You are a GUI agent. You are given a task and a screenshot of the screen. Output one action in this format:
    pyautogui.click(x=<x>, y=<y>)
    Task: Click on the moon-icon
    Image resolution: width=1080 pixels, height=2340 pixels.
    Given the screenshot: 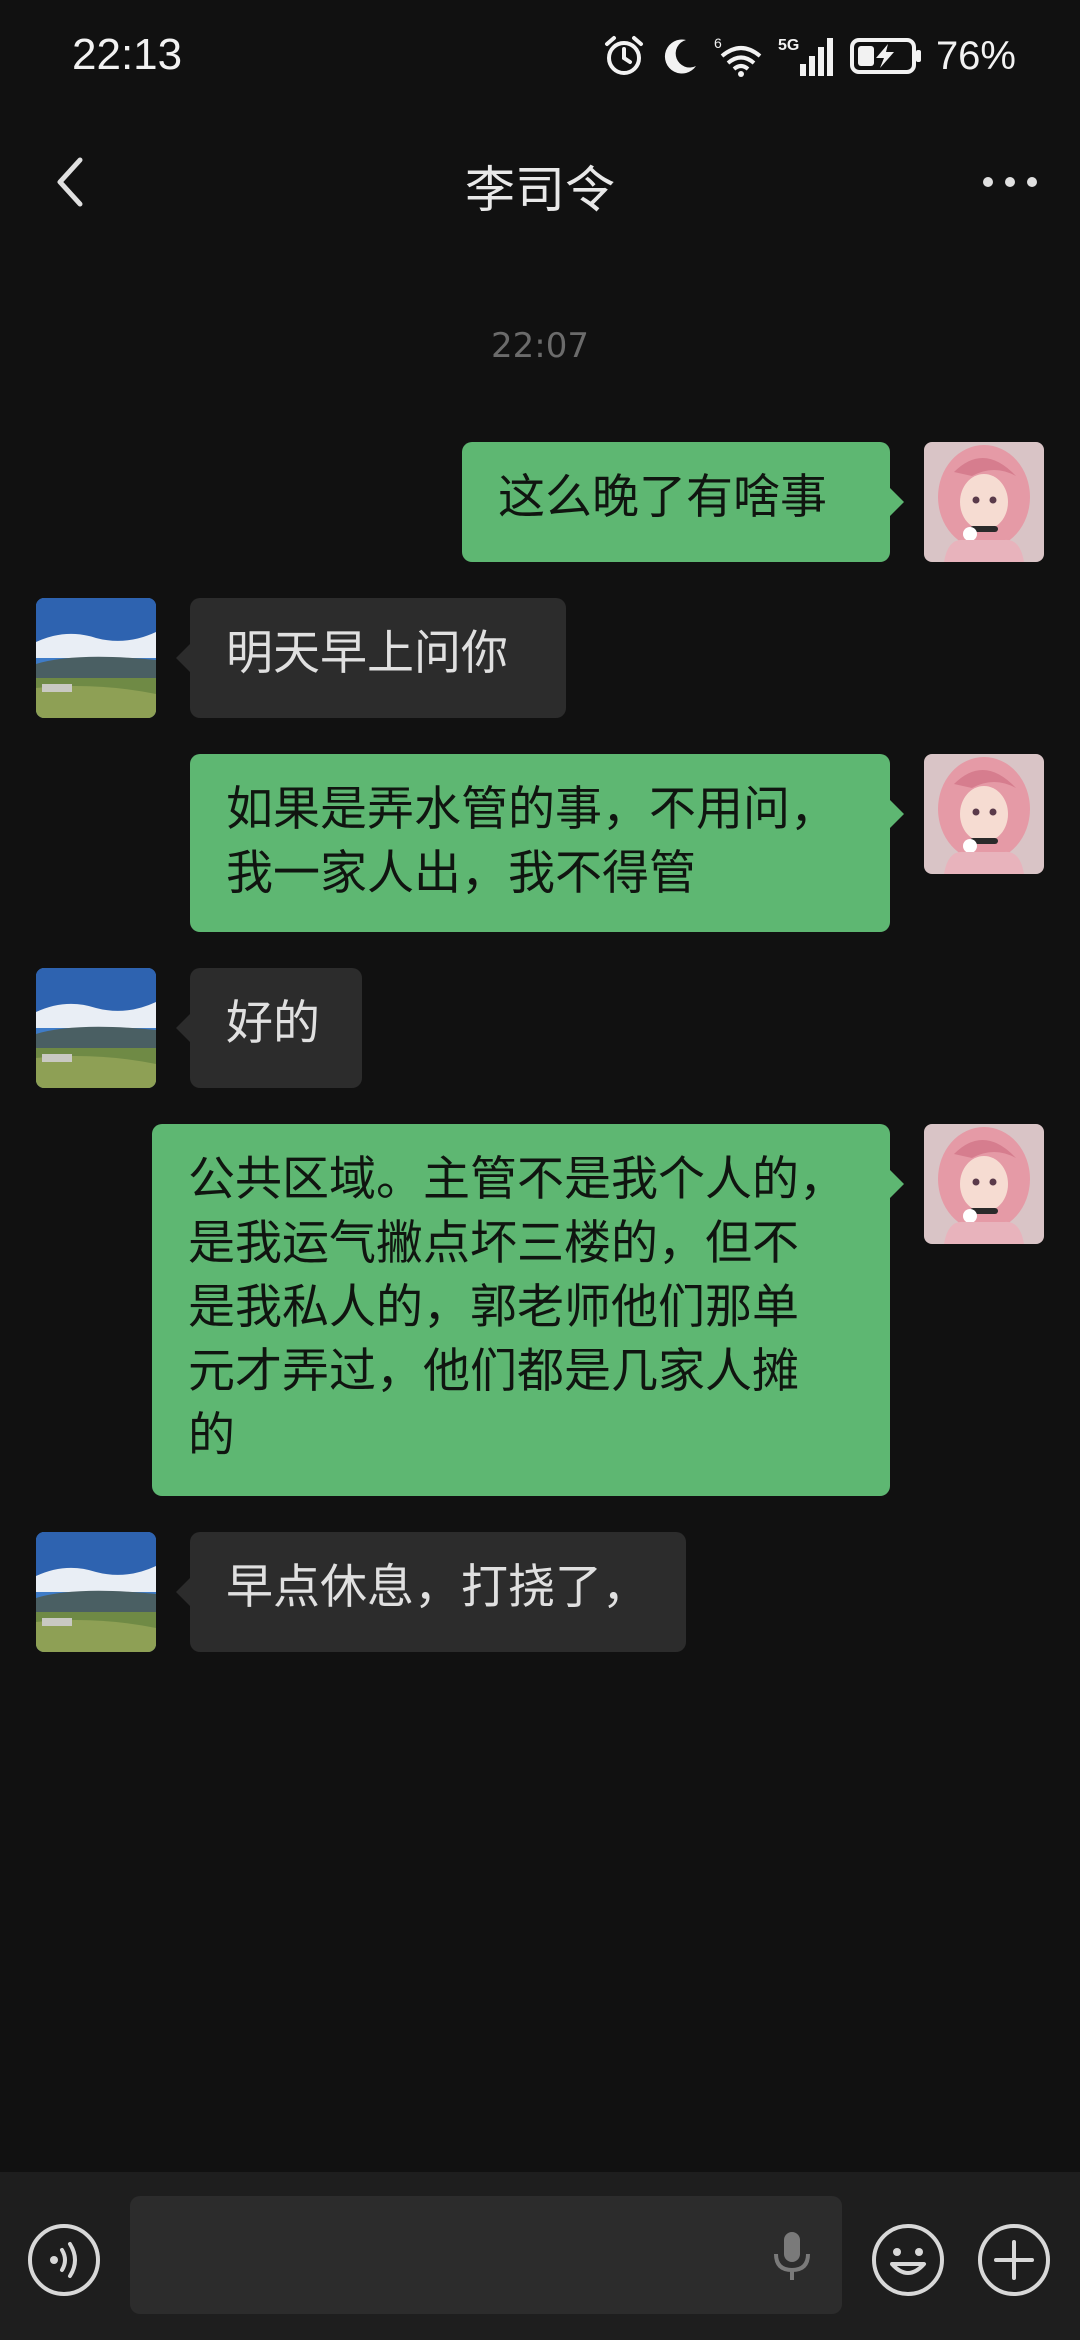 What is the action you would take?
    pyautogui.click(x=680, y=56)
    